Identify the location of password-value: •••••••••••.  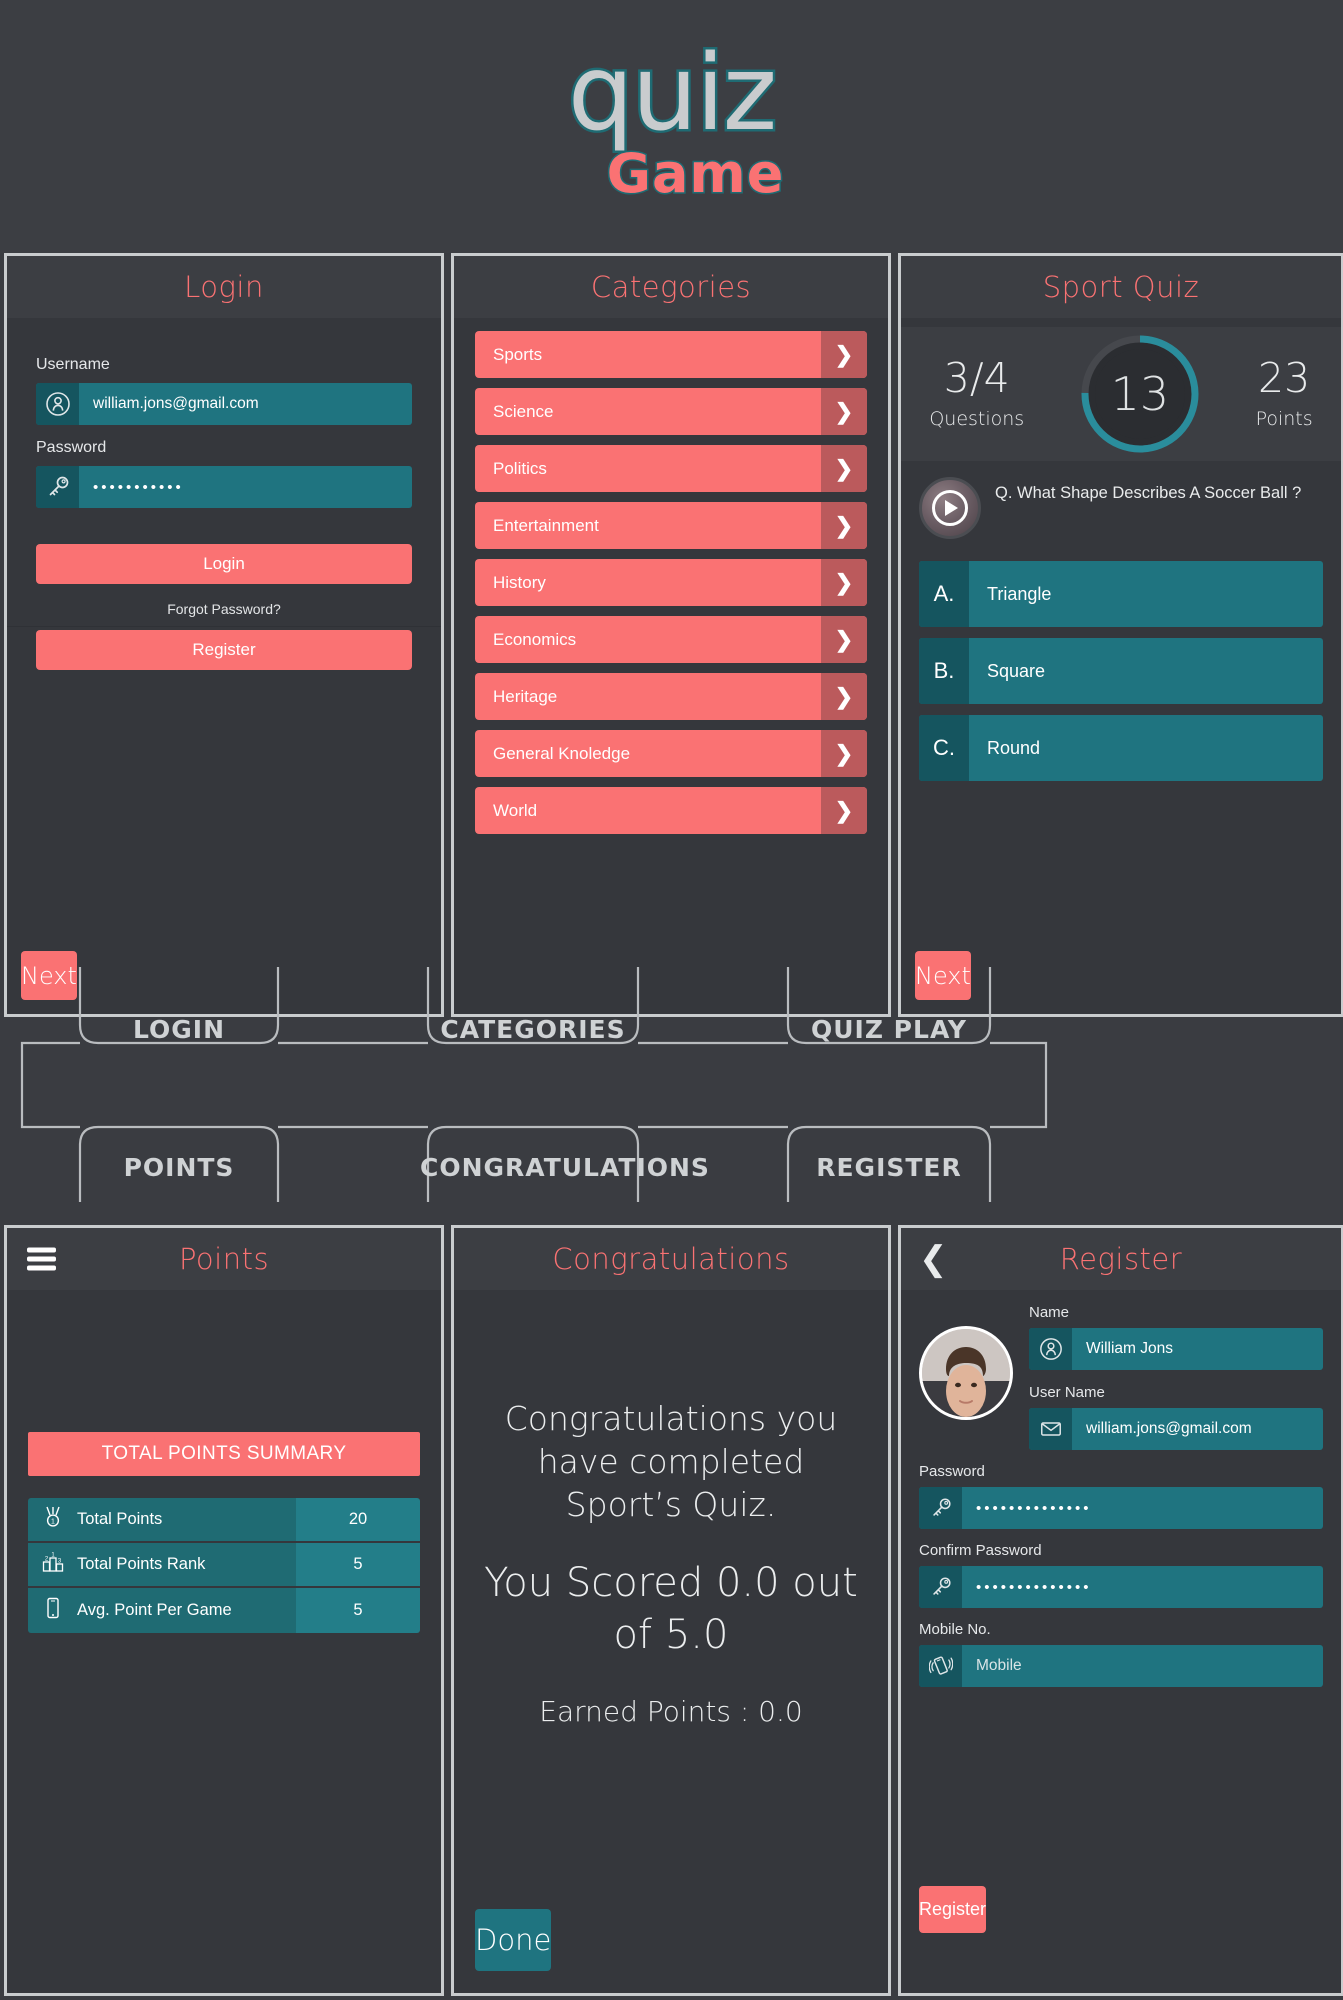
(138, 487).